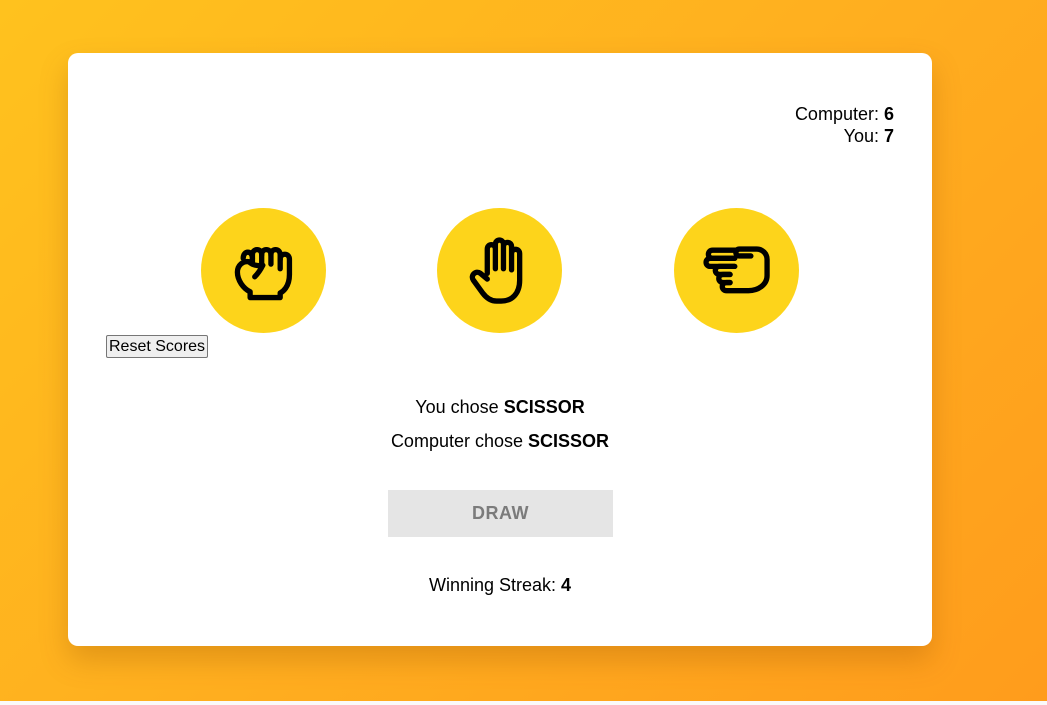  I want to click on computer-score-label: Computer:, so click(839, 114).